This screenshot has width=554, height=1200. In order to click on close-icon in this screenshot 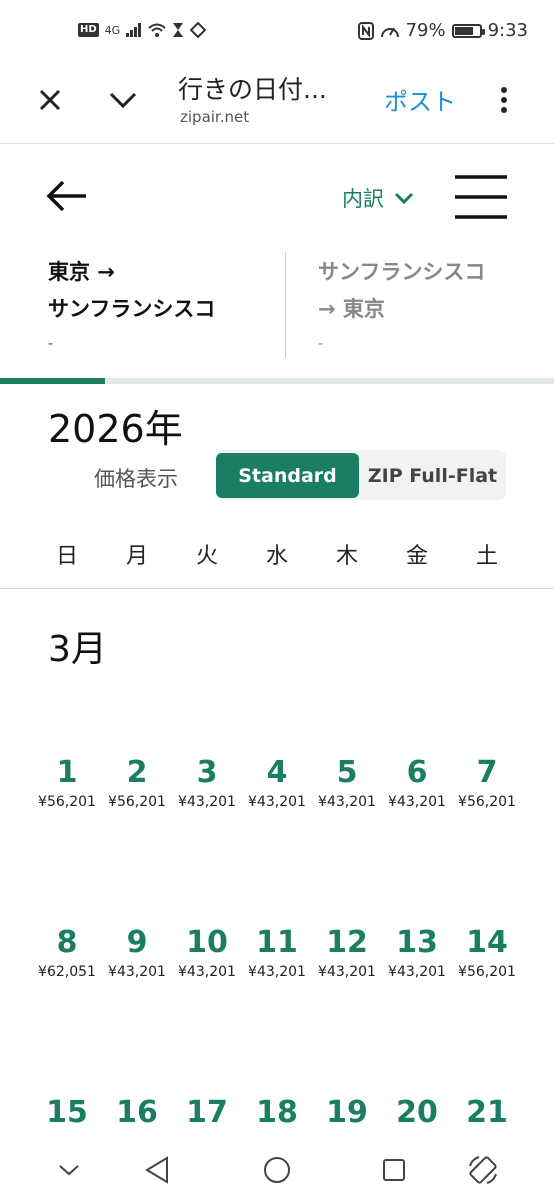, I will do `click(50, 100)`.